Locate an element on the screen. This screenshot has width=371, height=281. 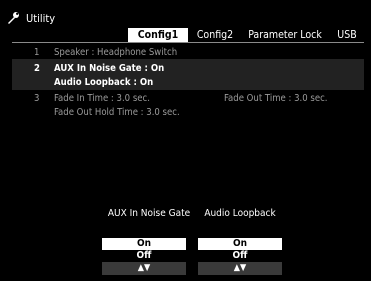
audio-loopback-selector: On Off ▲▼ is located at coordinates (240, 256).